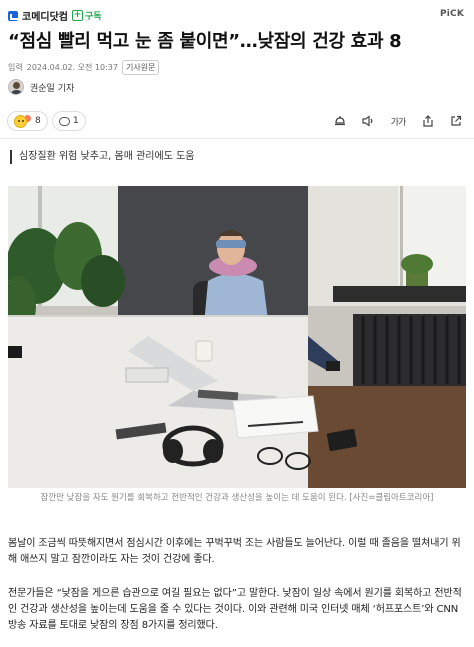 The image size is (474, 647). Describe the element at coordinates (64, 121) in the screenshot. I see `comment-bubble-icon` at that location.